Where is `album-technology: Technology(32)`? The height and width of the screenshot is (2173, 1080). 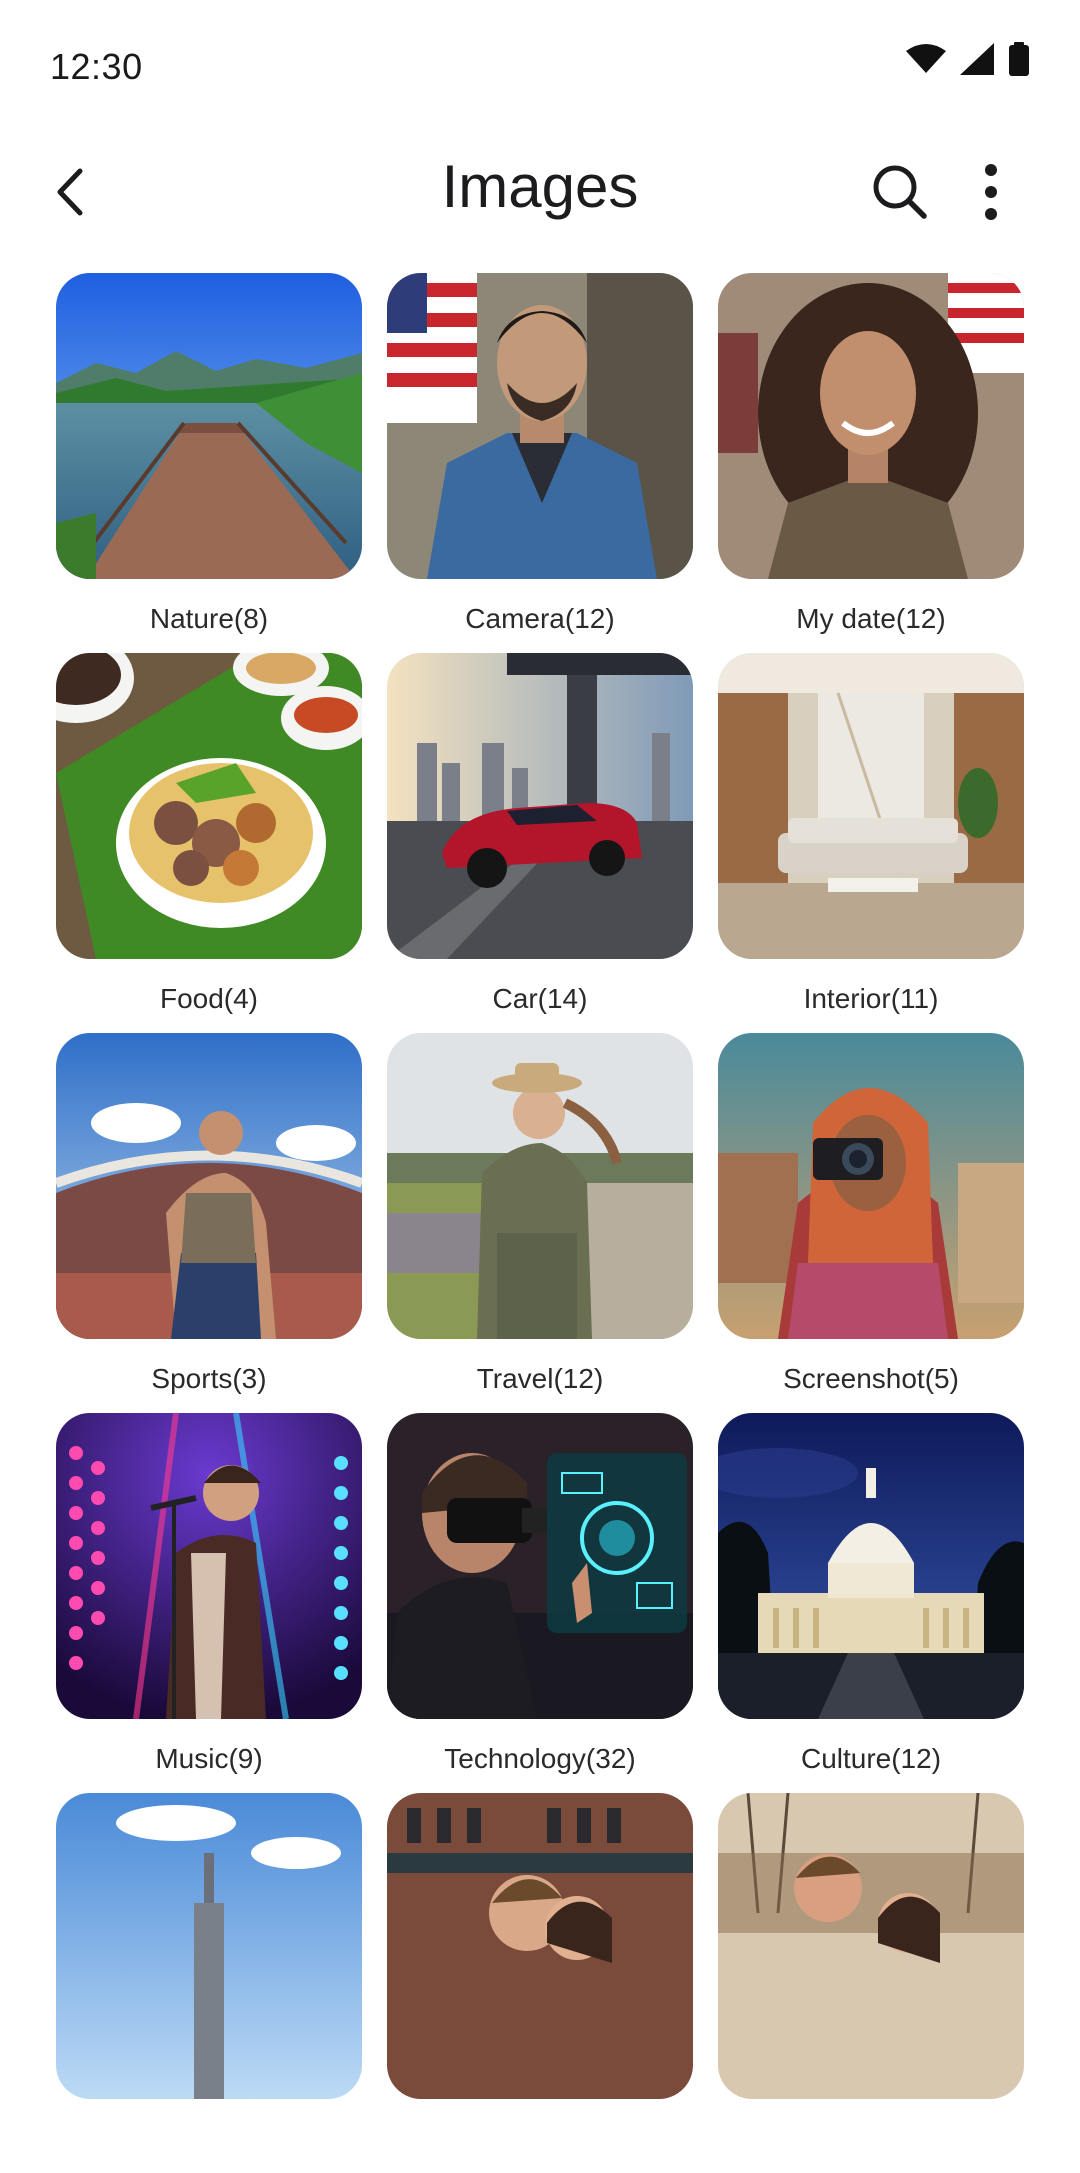
album-technology: Technology(32) is located at coordinates (540, 1603).